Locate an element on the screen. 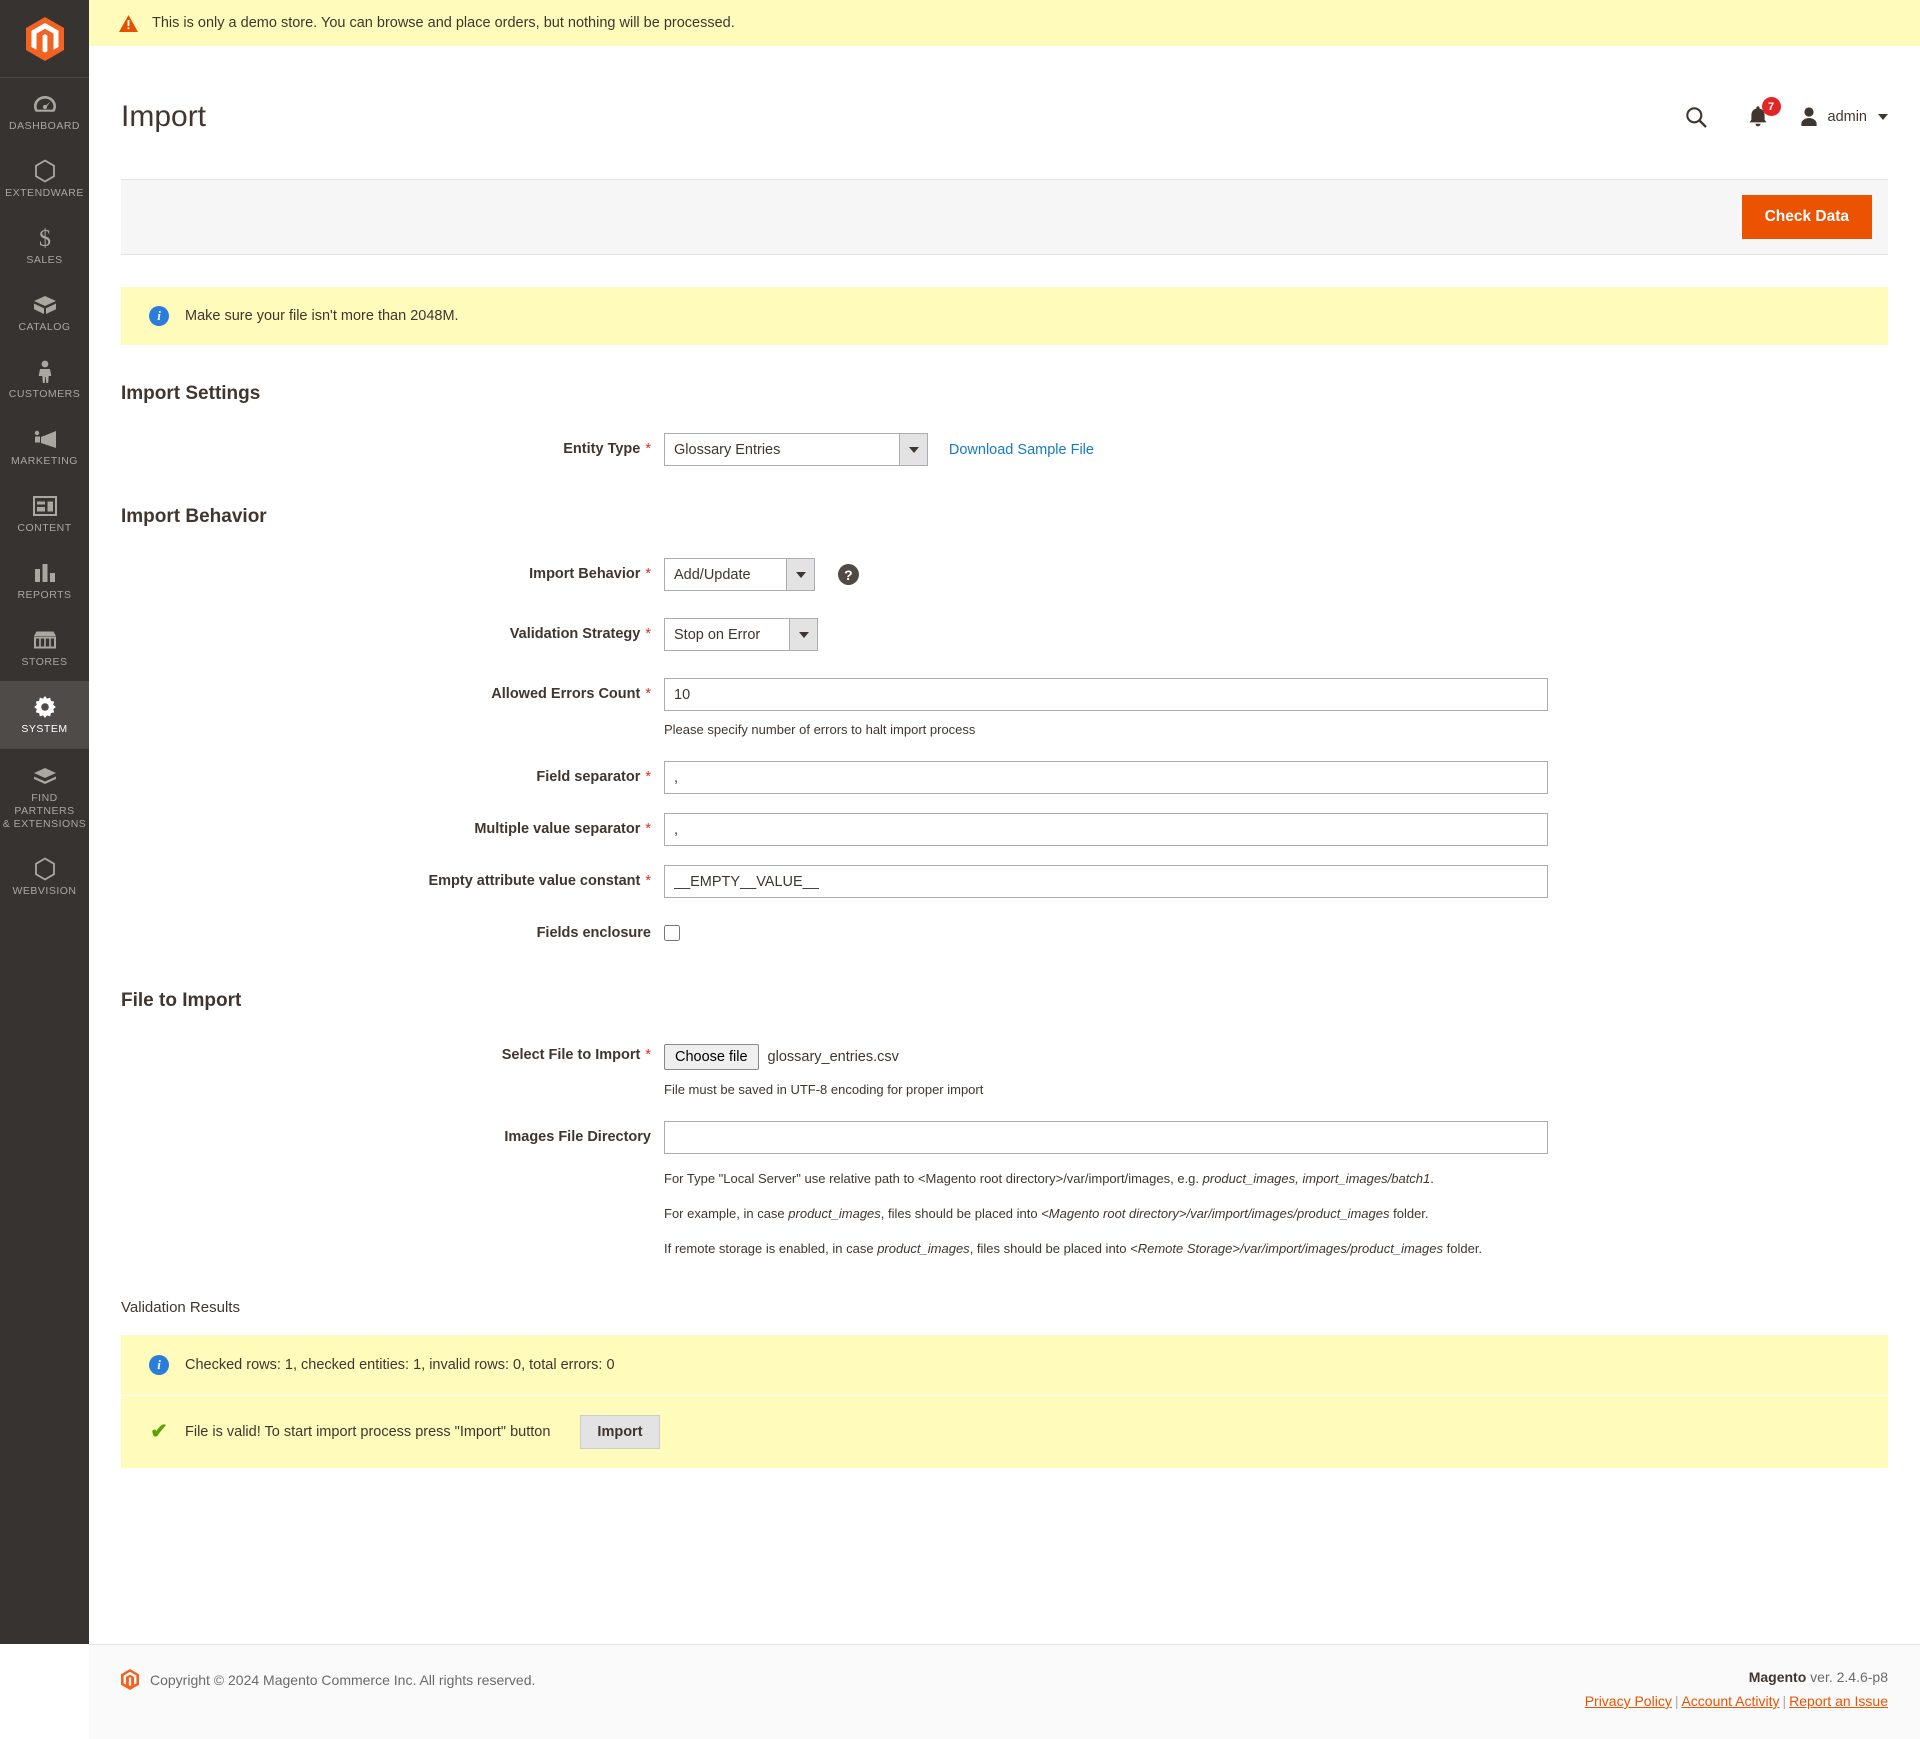 The image size is (1920, 1739). import-behavior-select-wrap: Add/Update is located at coordinates (739, 575).